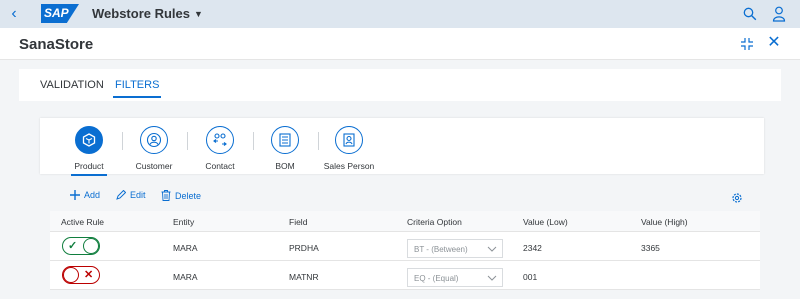 The height and width of the screenshot is (299, 800). Describe the element at coordinates (56, 44) in the screenshot. I see `page-title: SanaStore` at that location.